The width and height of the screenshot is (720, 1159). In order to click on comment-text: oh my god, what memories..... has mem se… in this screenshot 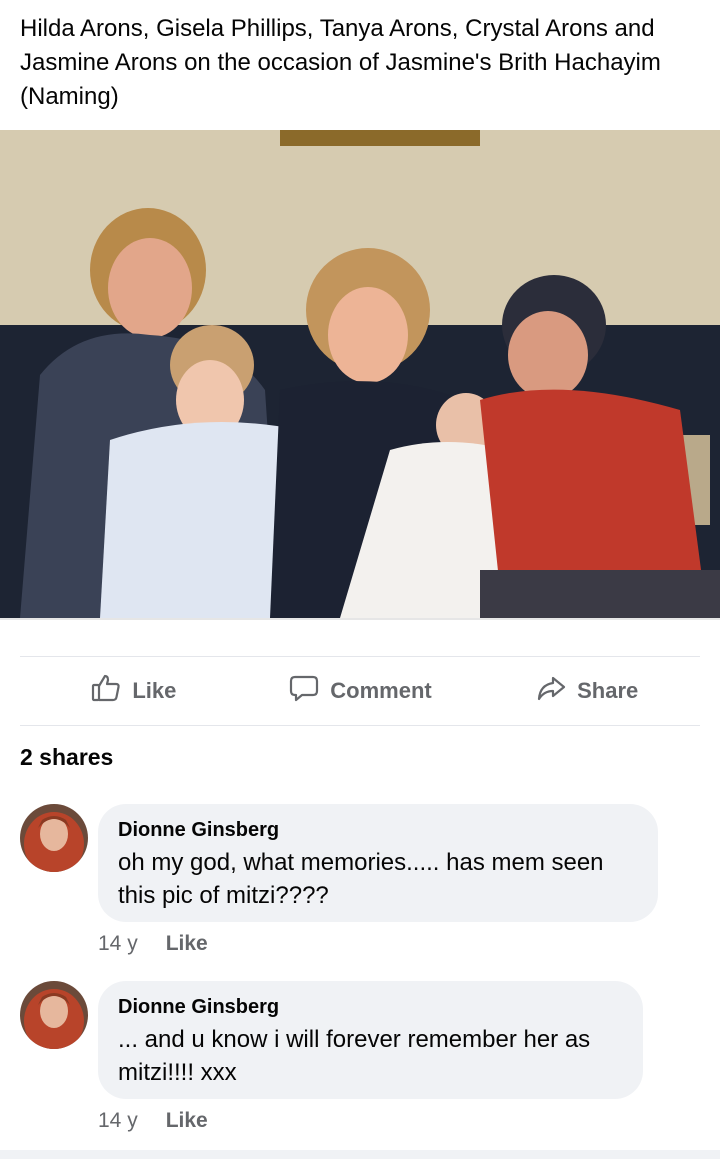, I will do `click(361, 879)`.